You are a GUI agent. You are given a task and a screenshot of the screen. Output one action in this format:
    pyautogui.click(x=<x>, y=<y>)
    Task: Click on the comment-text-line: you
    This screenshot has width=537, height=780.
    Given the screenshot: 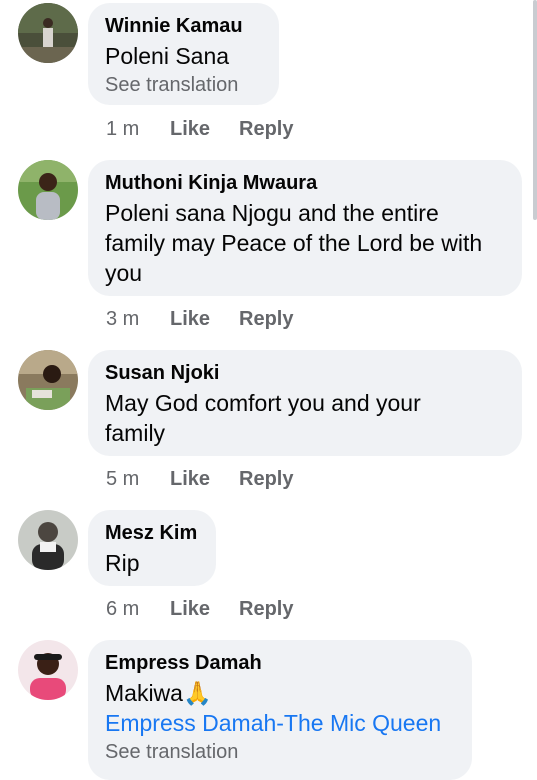 What is the action you would take?
    pyautogui.click(x=124, y=273)
    